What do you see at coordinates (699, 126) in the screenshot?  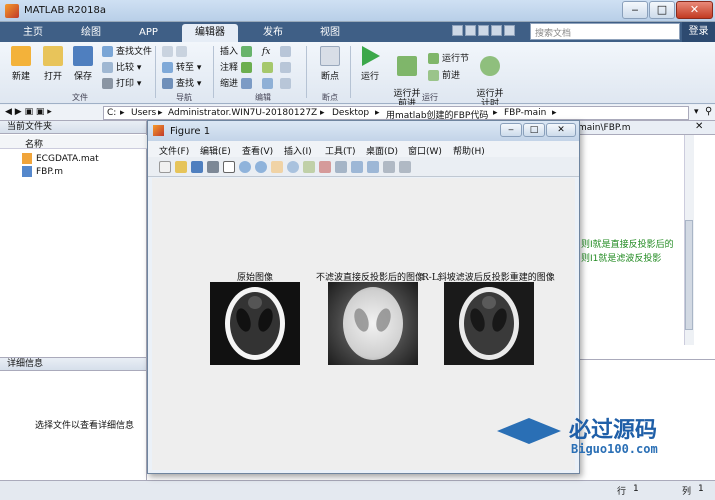 I see `close-icon: ✕` at bounding box center [699, 126].